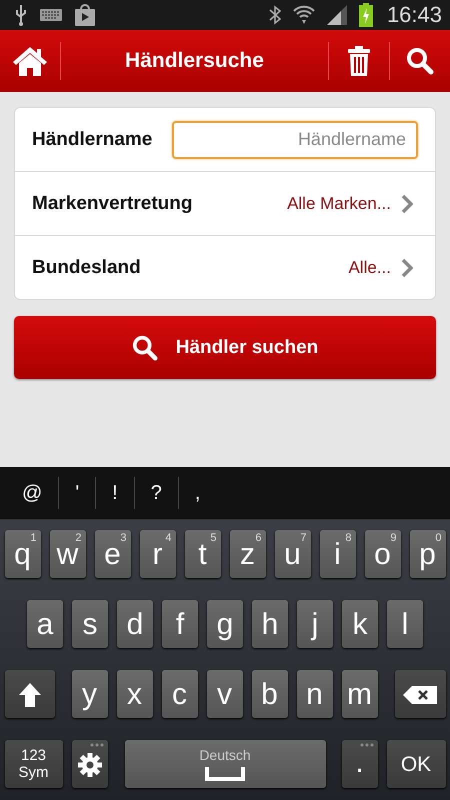 Image resolution: width=450 pixels, height=800 pixels. I want to click on letter-key: k, so click(360, 624).